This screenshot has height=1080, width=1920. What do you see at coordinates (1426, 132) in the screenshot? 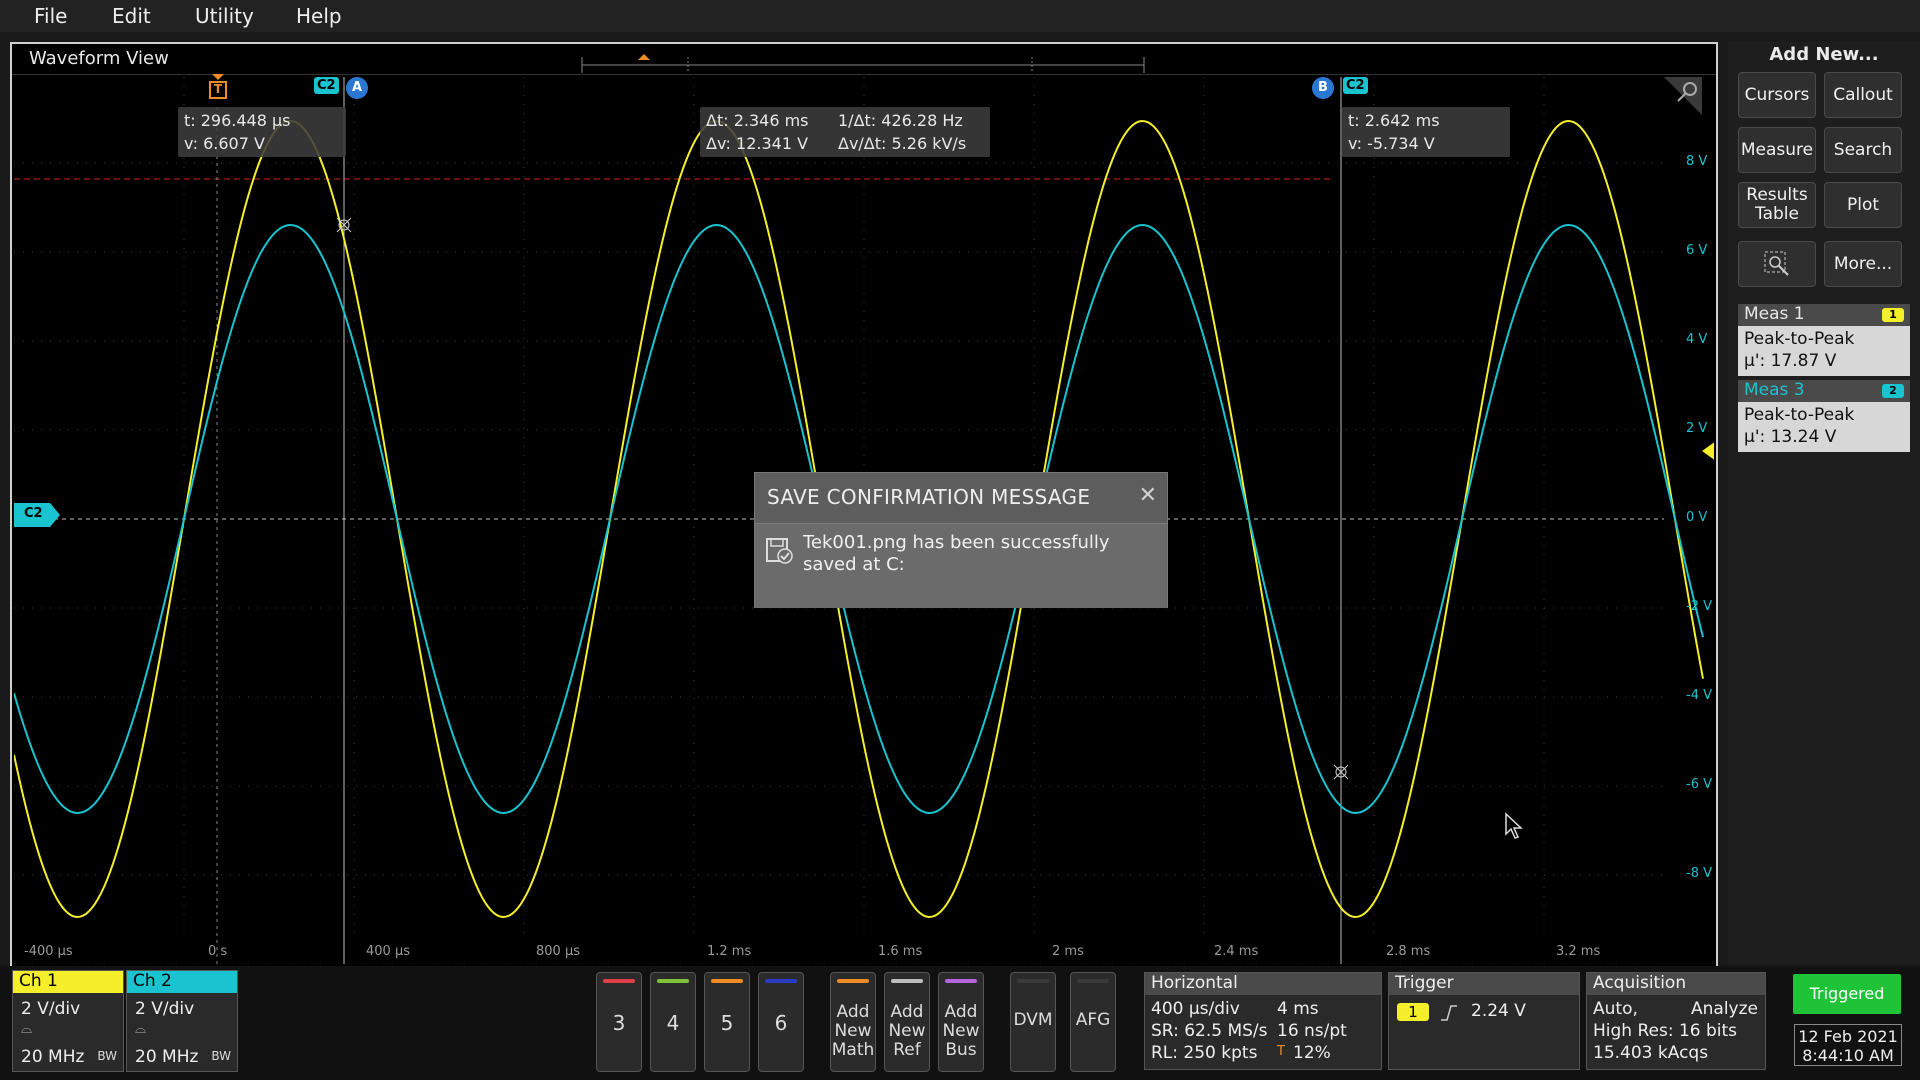
I see `cursor-b-readout: t: 2.642 ms v: -5.734 V` at bounding box center [1426, 132].